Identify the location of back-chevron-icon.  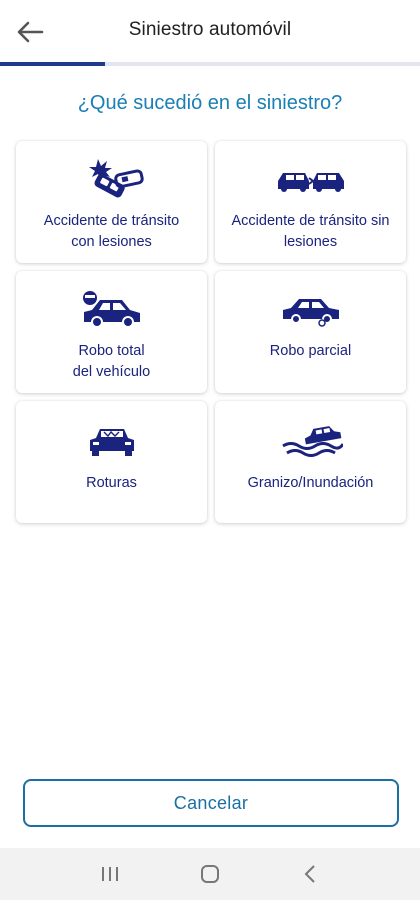
(309, 874).